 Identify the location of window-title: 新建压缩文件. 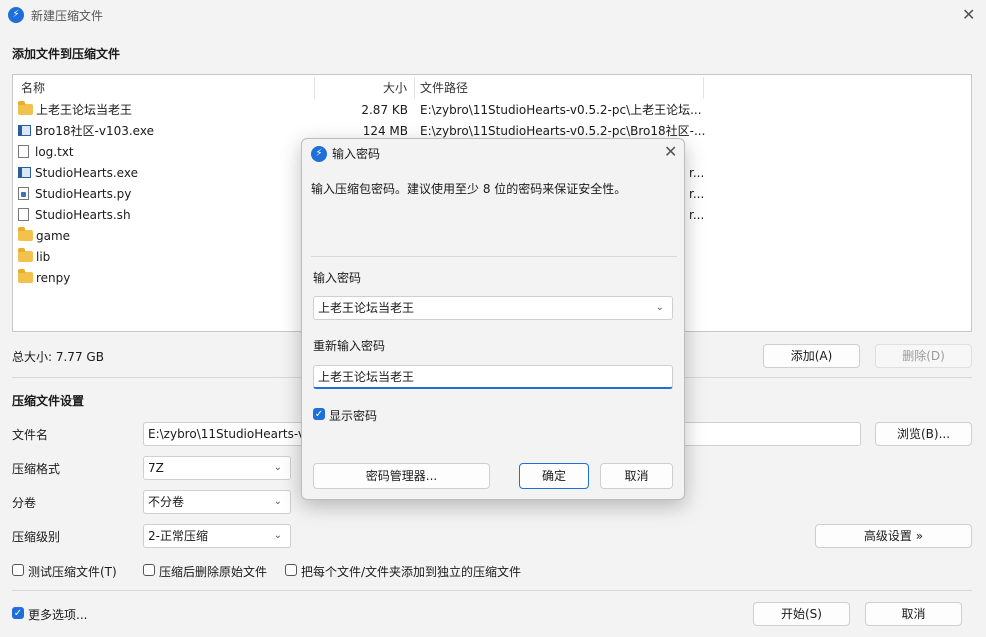
(67, 16).